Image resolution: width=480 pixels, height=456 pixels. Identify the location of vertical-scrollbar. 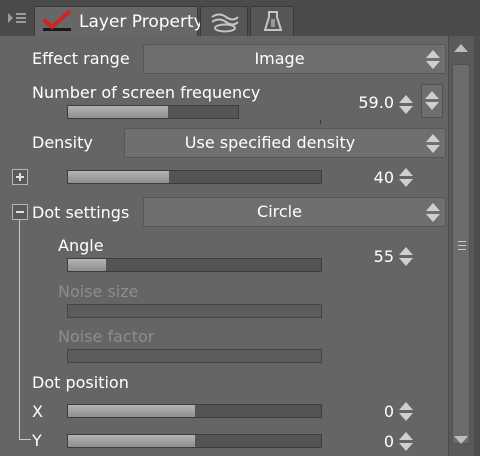
(461, 246).